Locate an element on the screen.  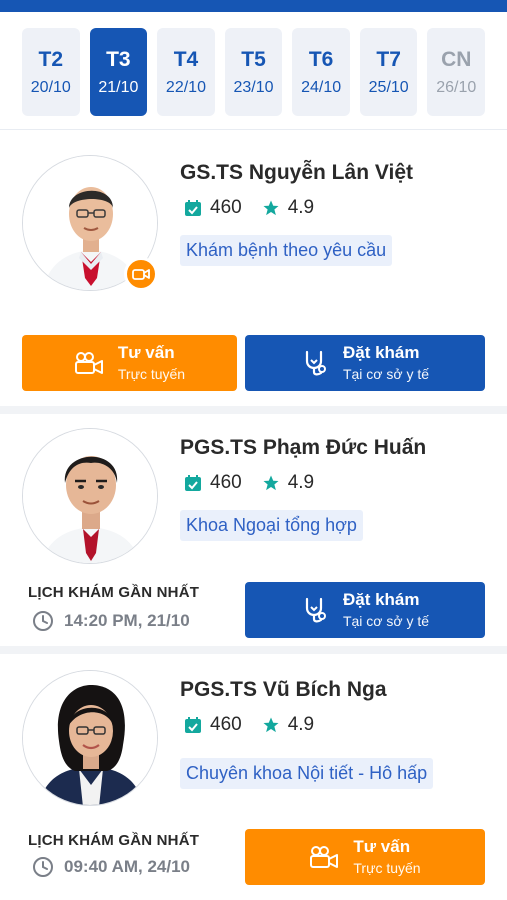
day-tab-t7: T7 25/10 is located at coordinates (388, 72).